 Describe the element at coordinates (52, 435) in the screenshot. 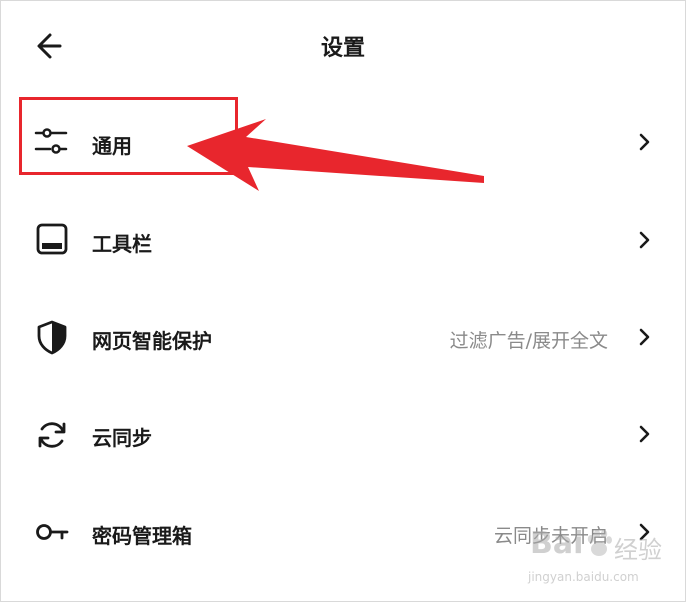

I see `sync-icon` at that location.